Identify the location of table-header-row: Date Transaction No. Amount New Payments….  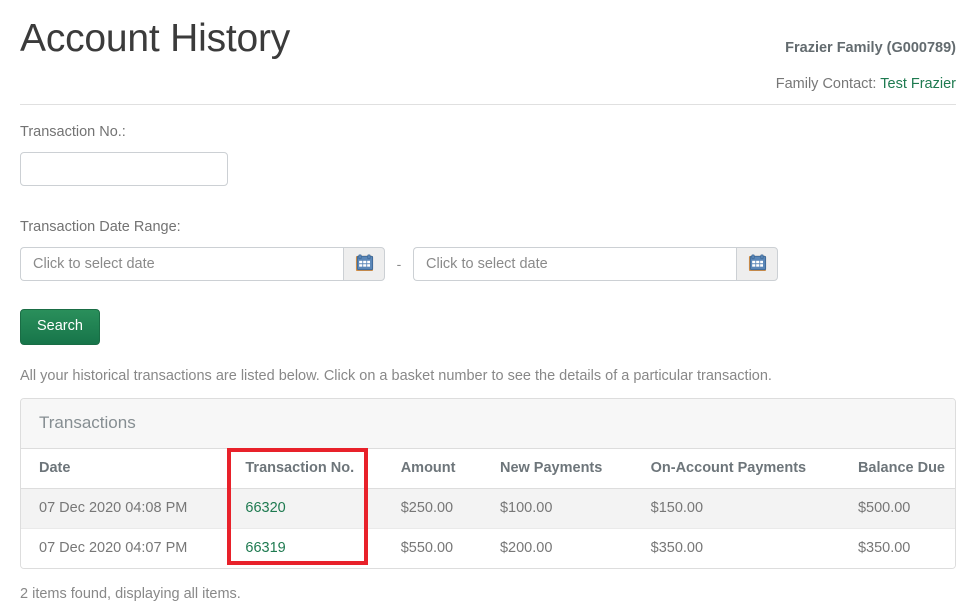
(488, 469).